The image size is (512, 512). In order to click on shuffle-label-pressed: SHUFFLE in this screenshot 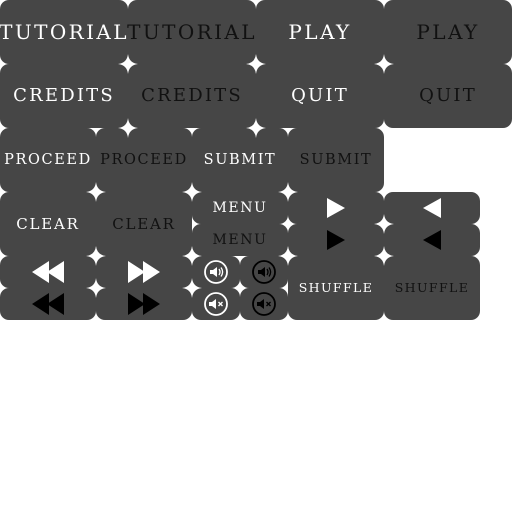, I will do `click(432, 287)`.